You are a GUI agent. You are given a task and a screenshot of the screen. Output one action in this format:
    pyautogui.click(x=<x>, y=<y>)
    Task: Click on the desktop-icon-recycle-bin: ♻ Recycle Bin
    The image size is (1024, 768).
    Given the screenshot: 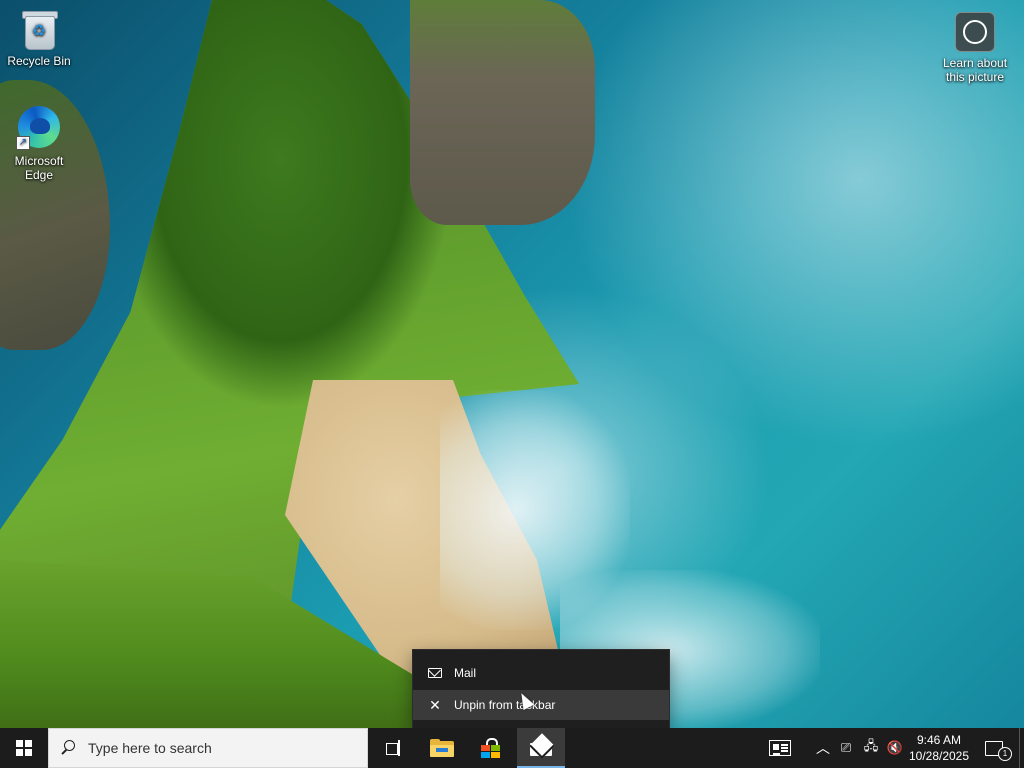 What is the action you would take?
    pyautogui.click(x=39, y=38)
    